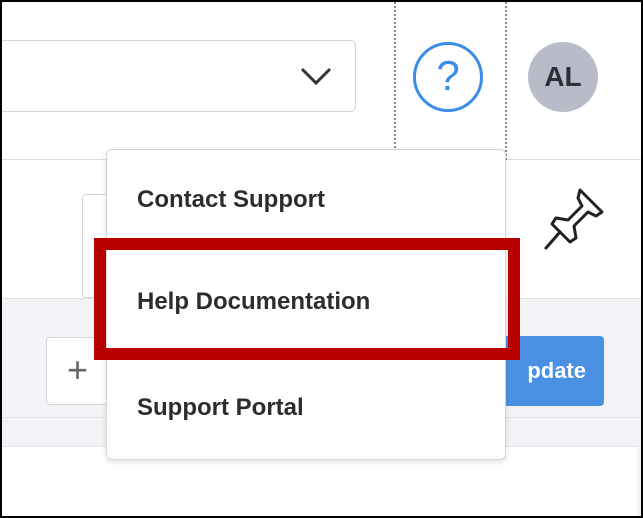 The image size is (643, 518). What do you see at coordinates (575, 222) in the screenshot?
I see `pin-icon` at bounding box center [575, 222].